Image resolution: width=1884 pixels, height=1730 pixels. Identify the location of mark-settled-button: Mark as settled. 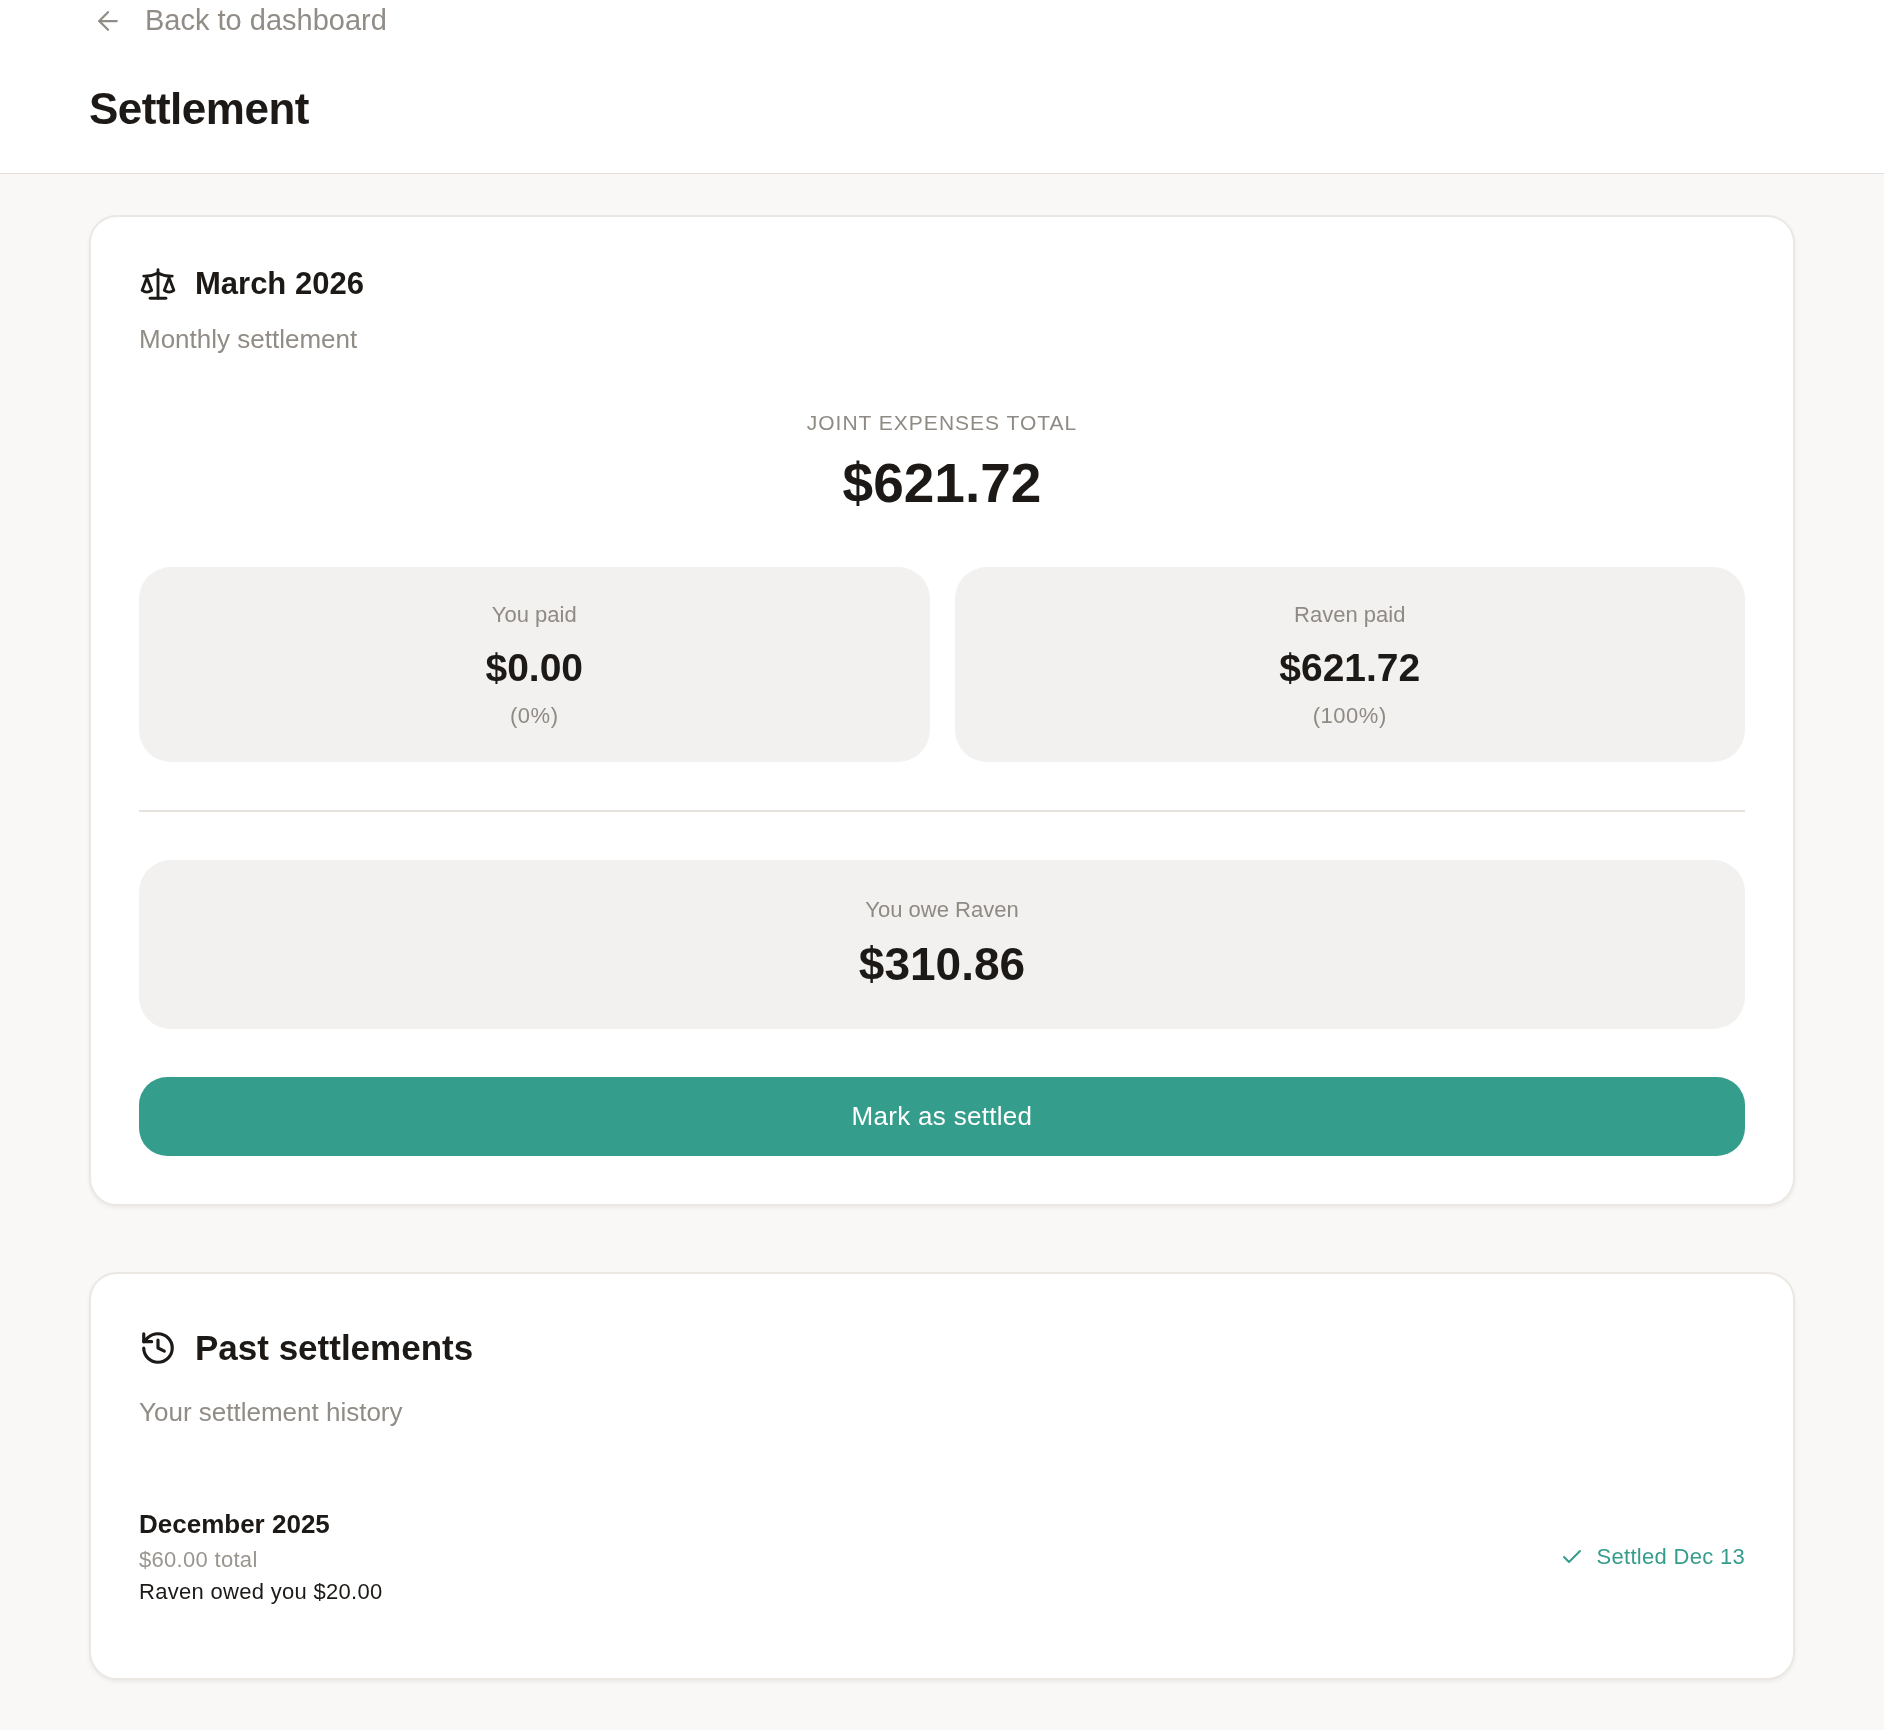
(942, 1116).